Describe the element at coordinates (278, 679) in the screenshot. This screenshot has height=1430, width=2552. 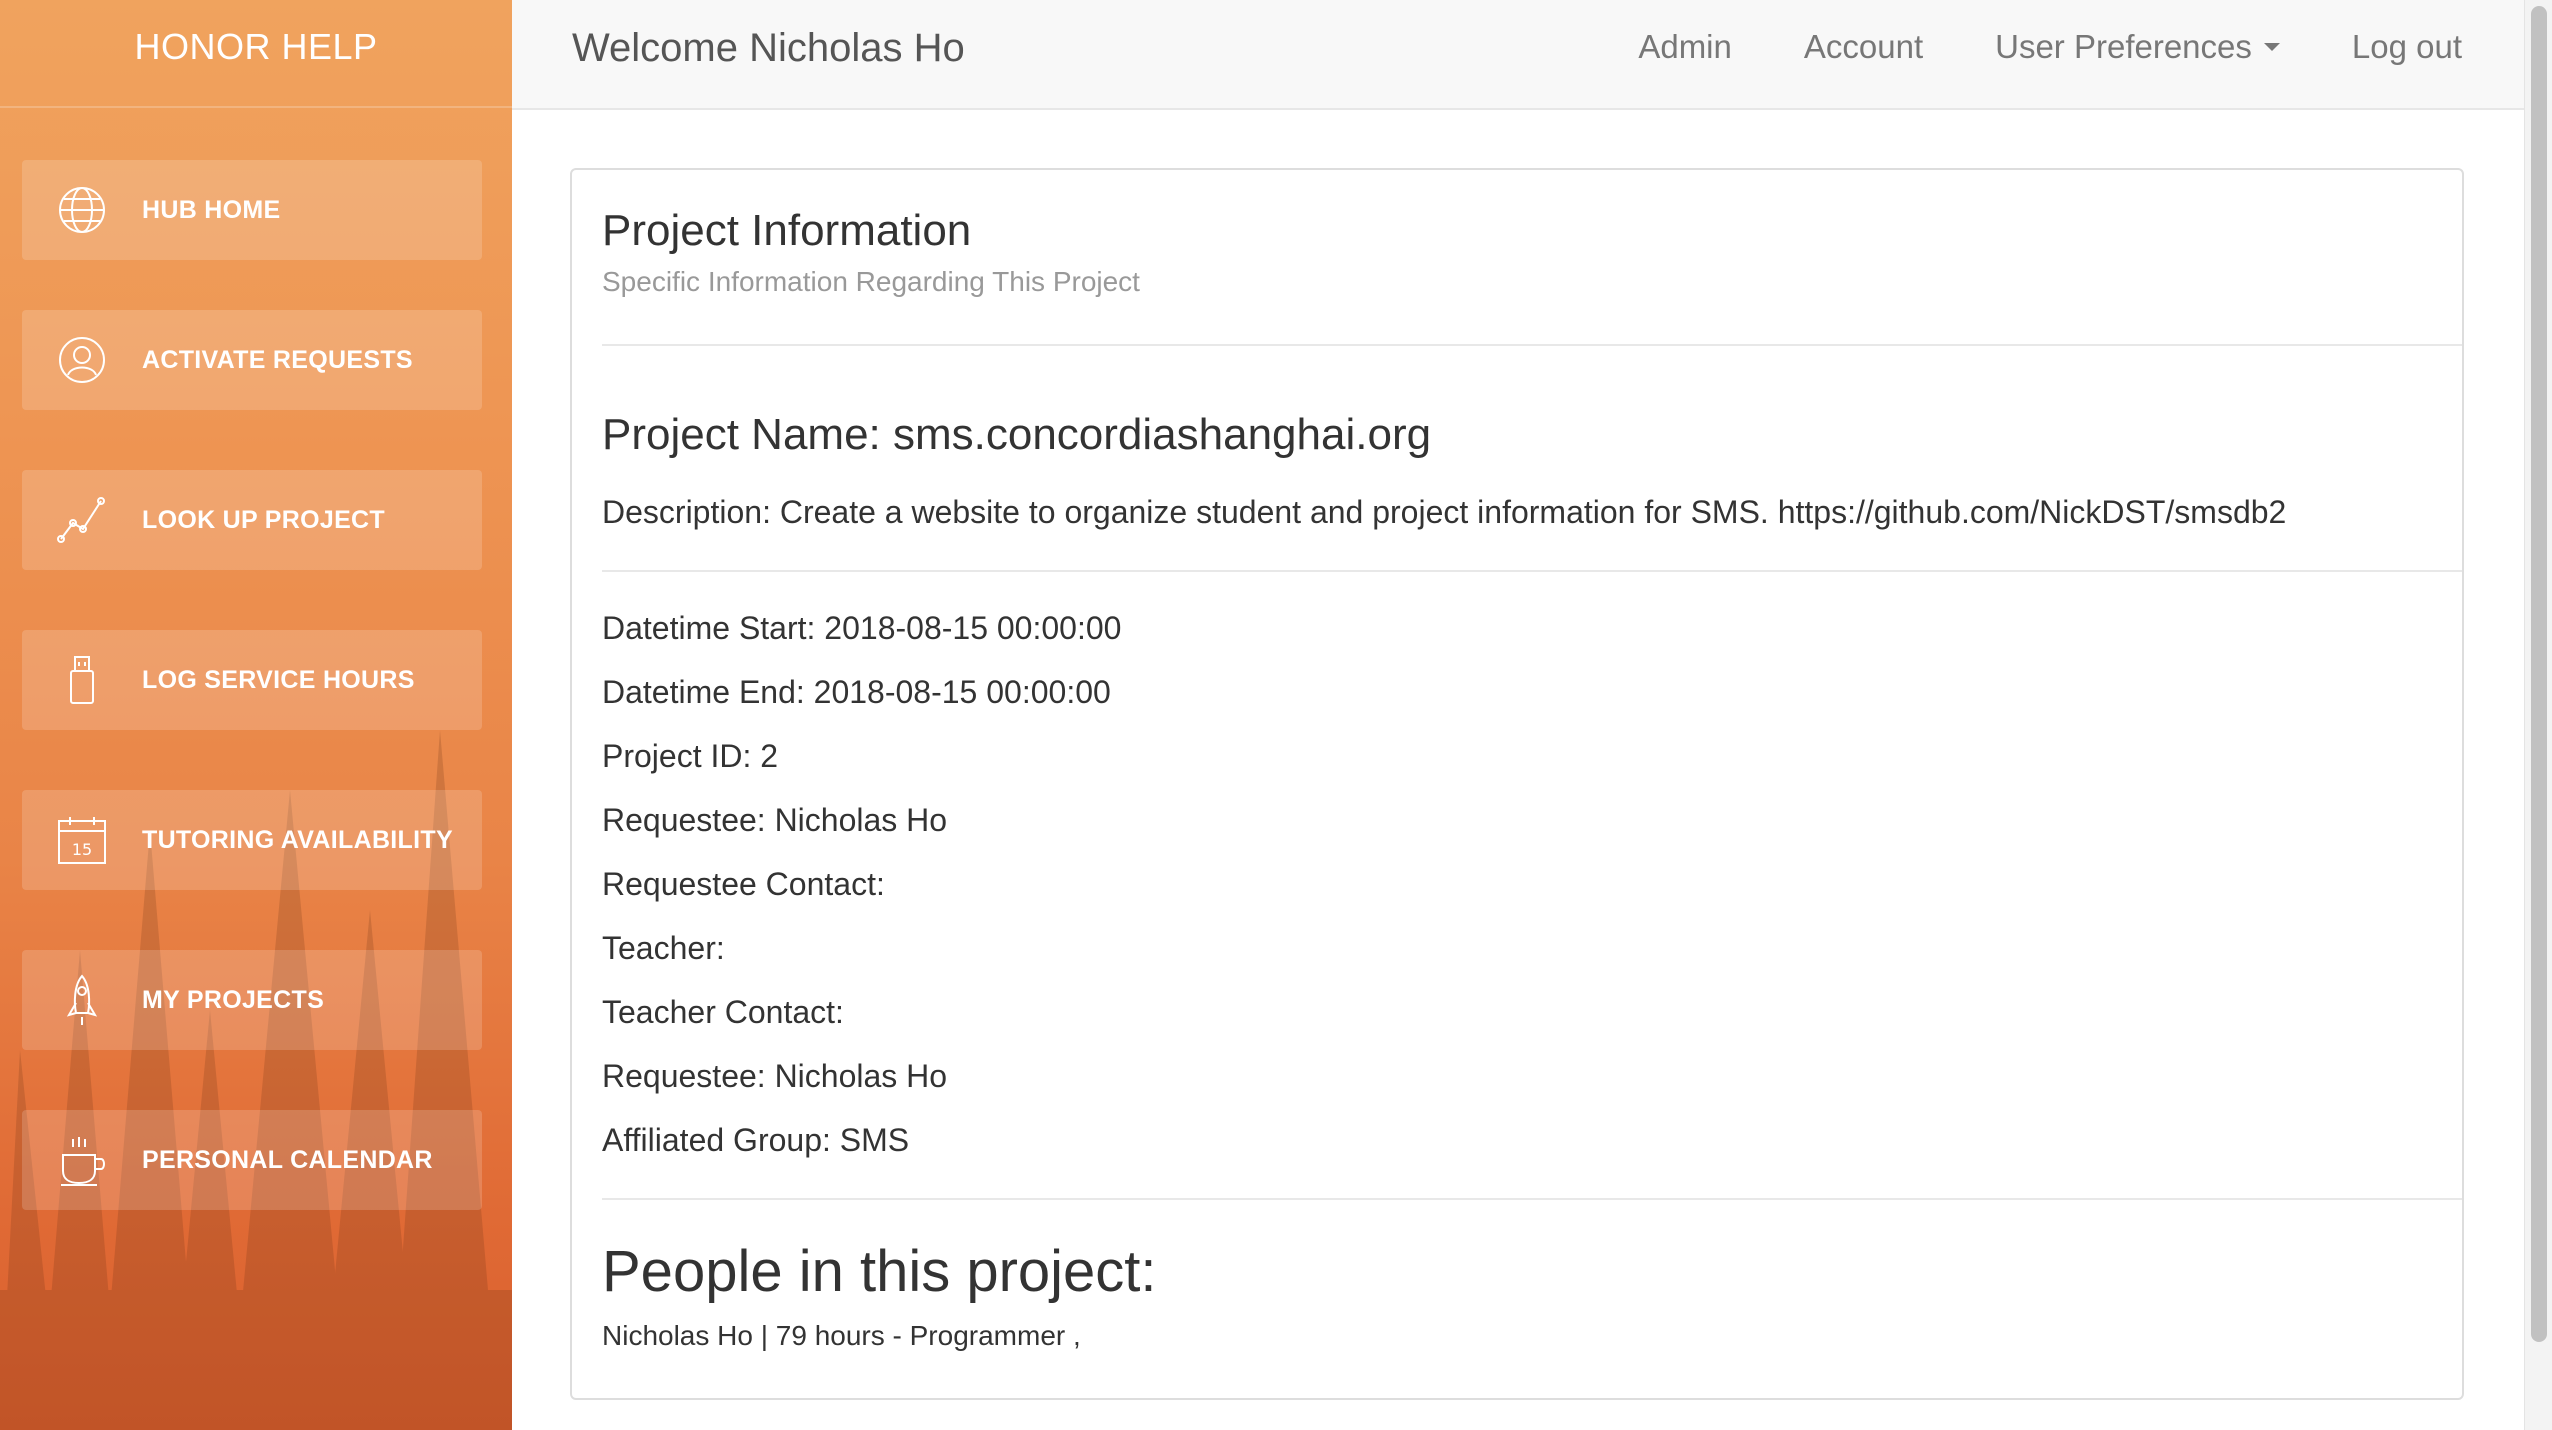
I see `sidebar-item-label: LOG SERVICE HOURS` at that location.